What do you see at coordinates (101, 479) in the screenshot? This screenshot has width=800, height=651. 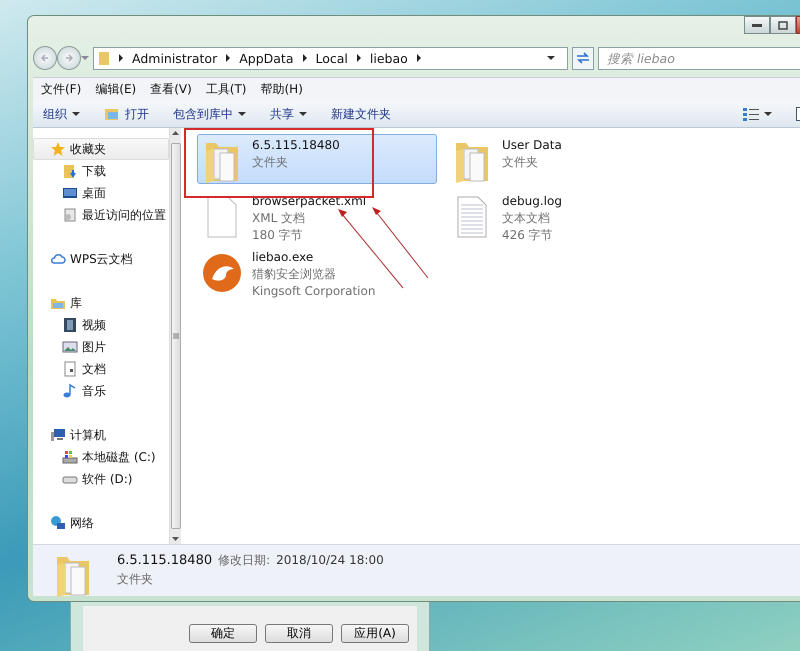 I see `sidebar-item: 软件 (D:)` at bounding box center [101, 479].